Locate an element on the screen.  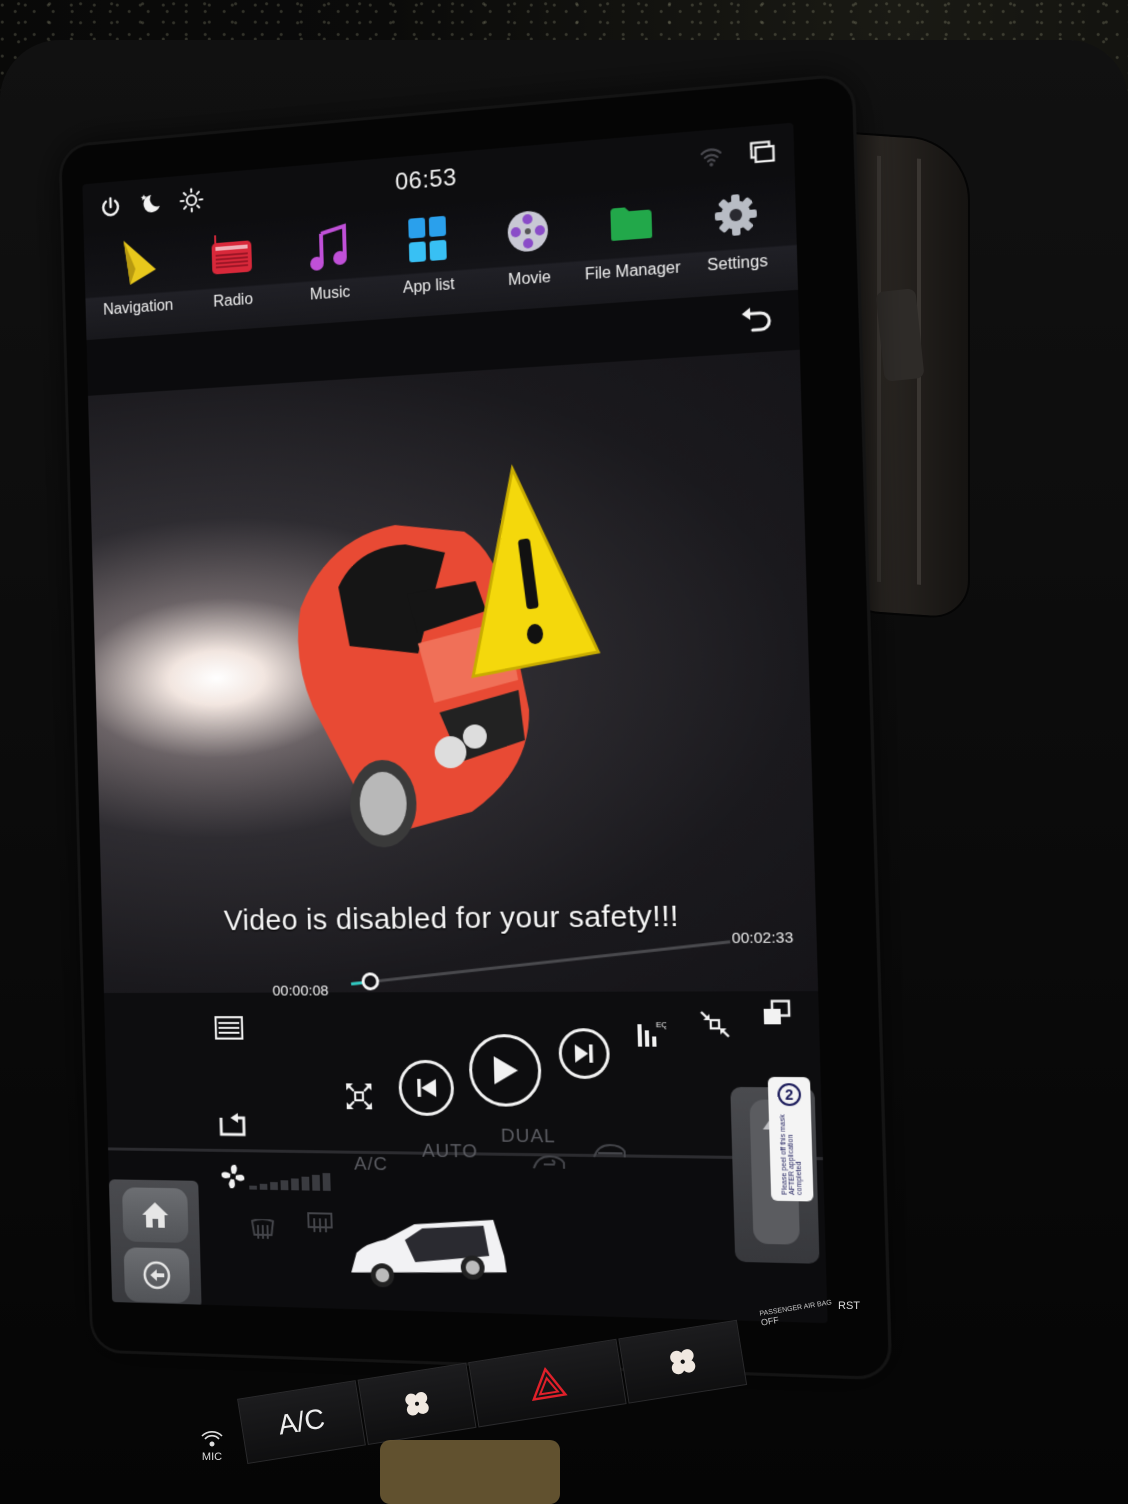
dock-label: Navigation is located at coordinates (138, 308).